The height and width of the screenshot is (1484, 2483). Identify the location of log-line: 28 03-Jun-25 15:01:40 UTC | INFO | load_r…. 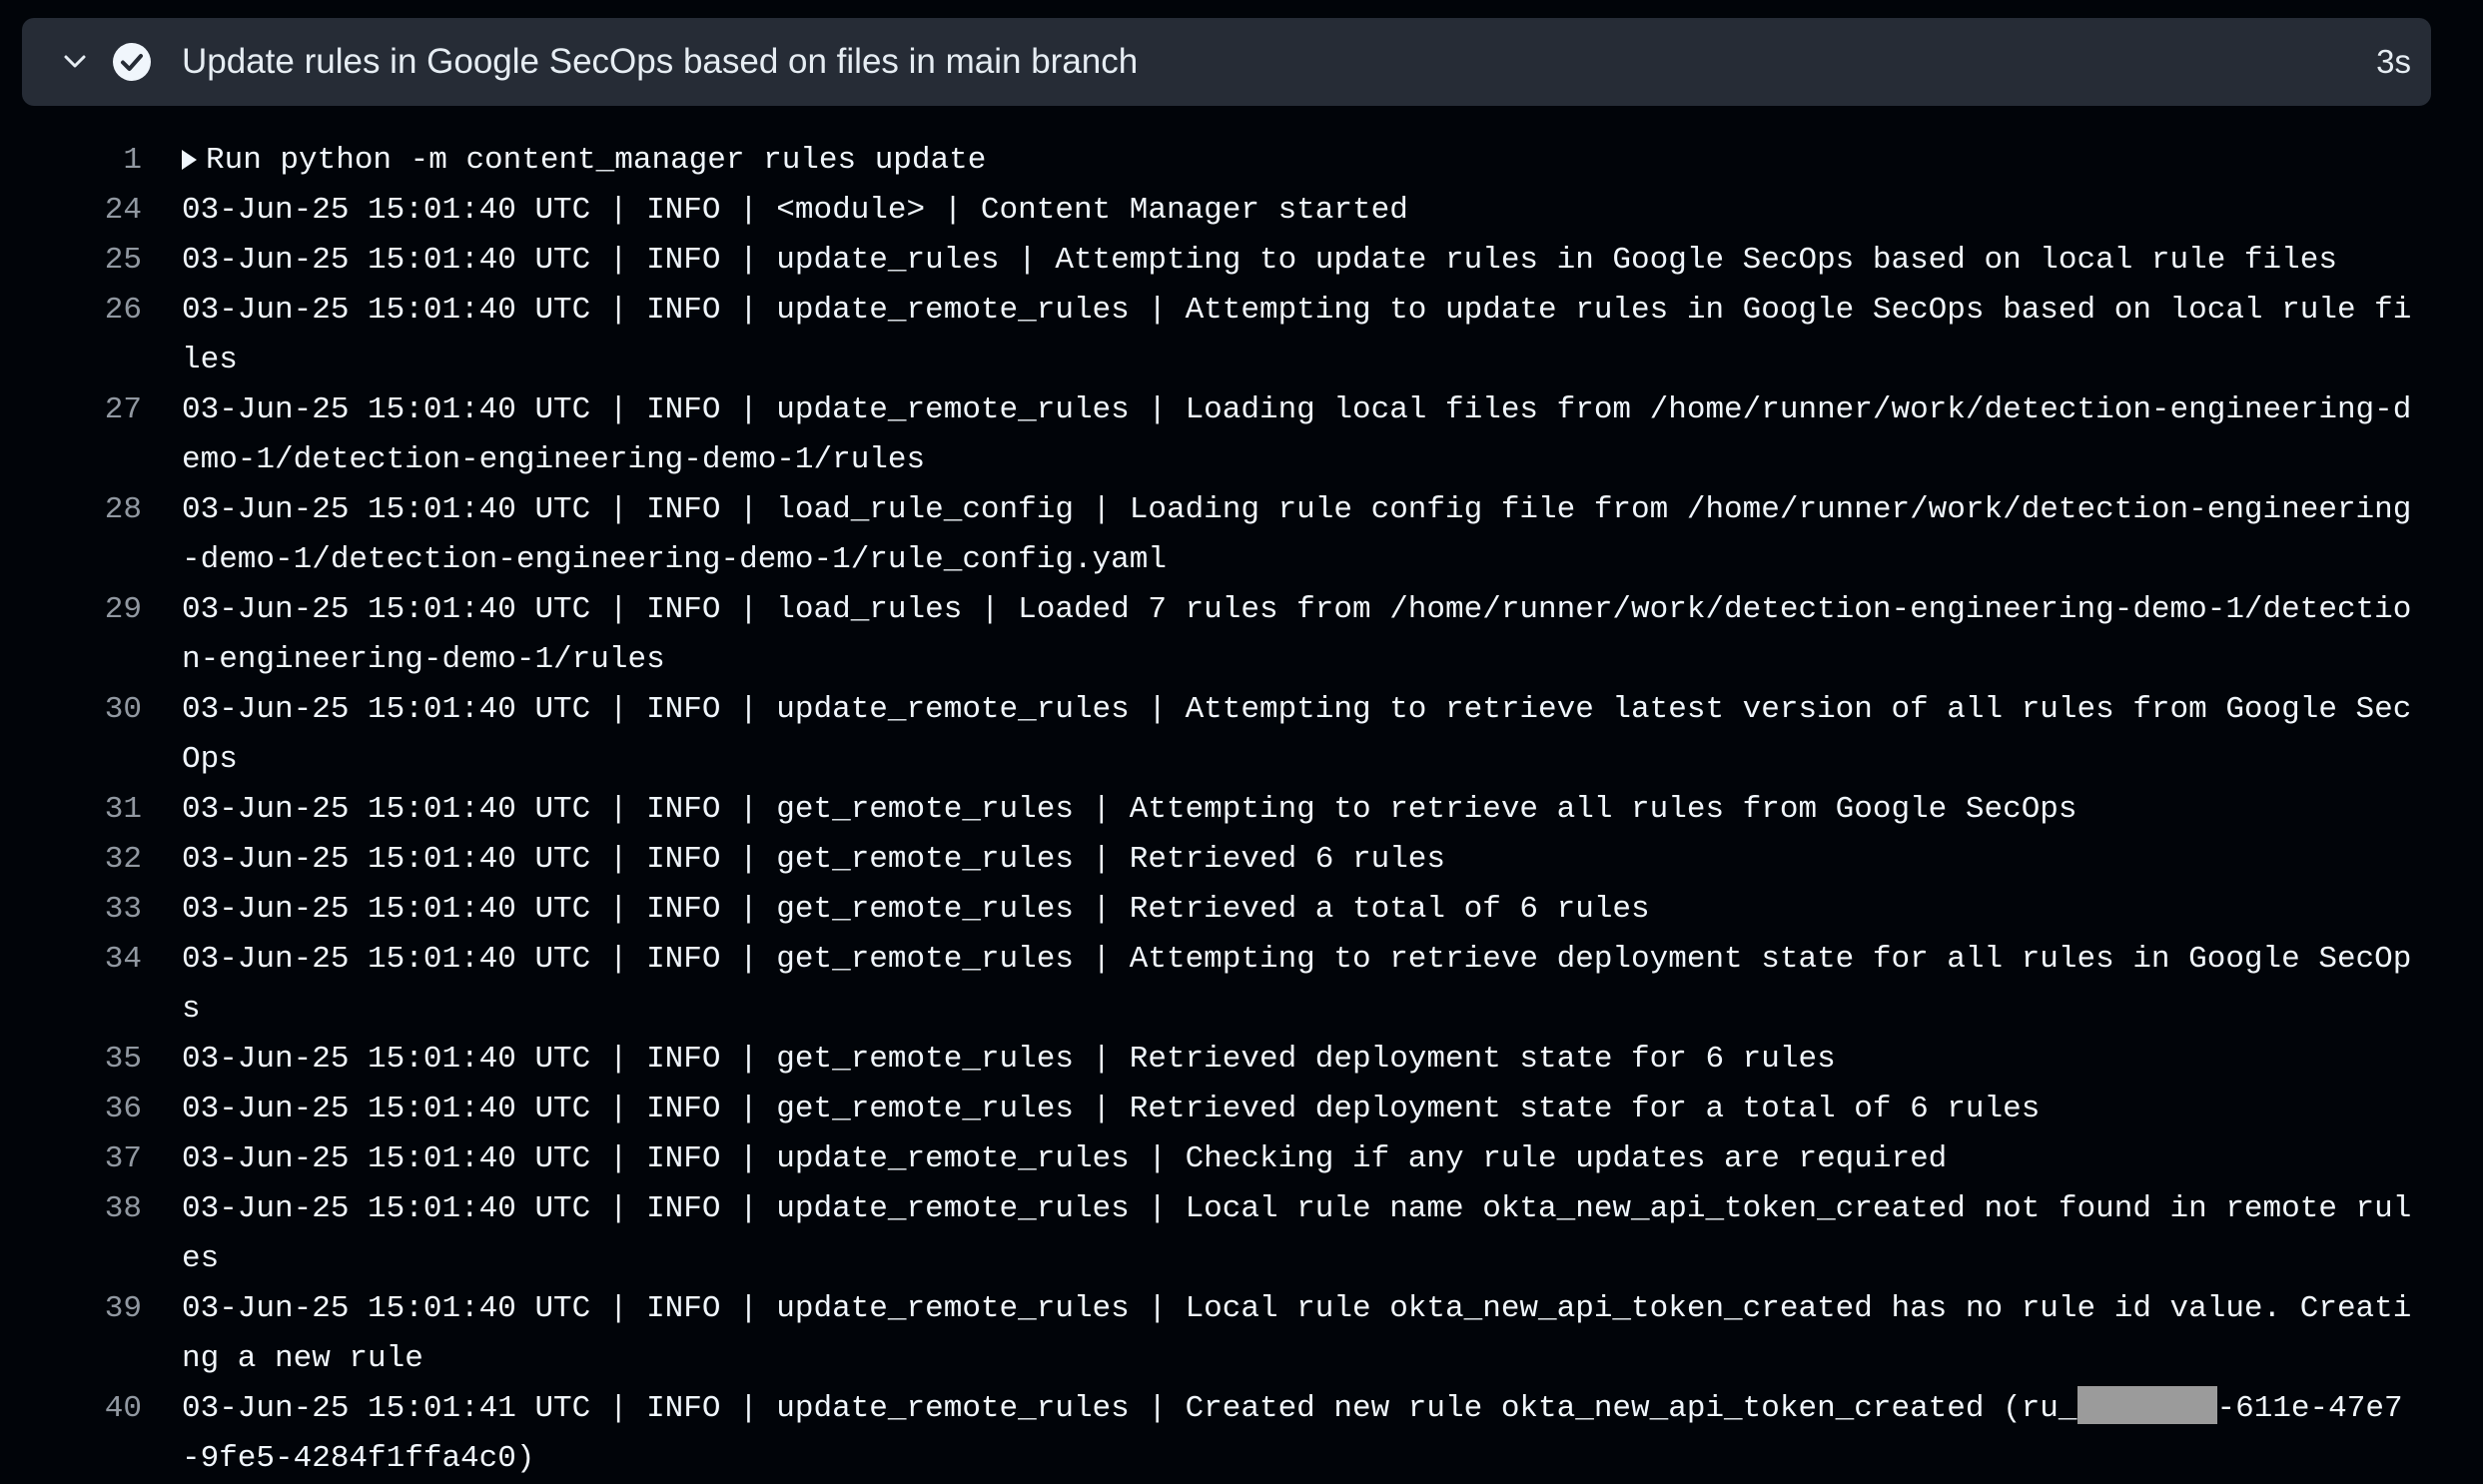
(1241, 535).